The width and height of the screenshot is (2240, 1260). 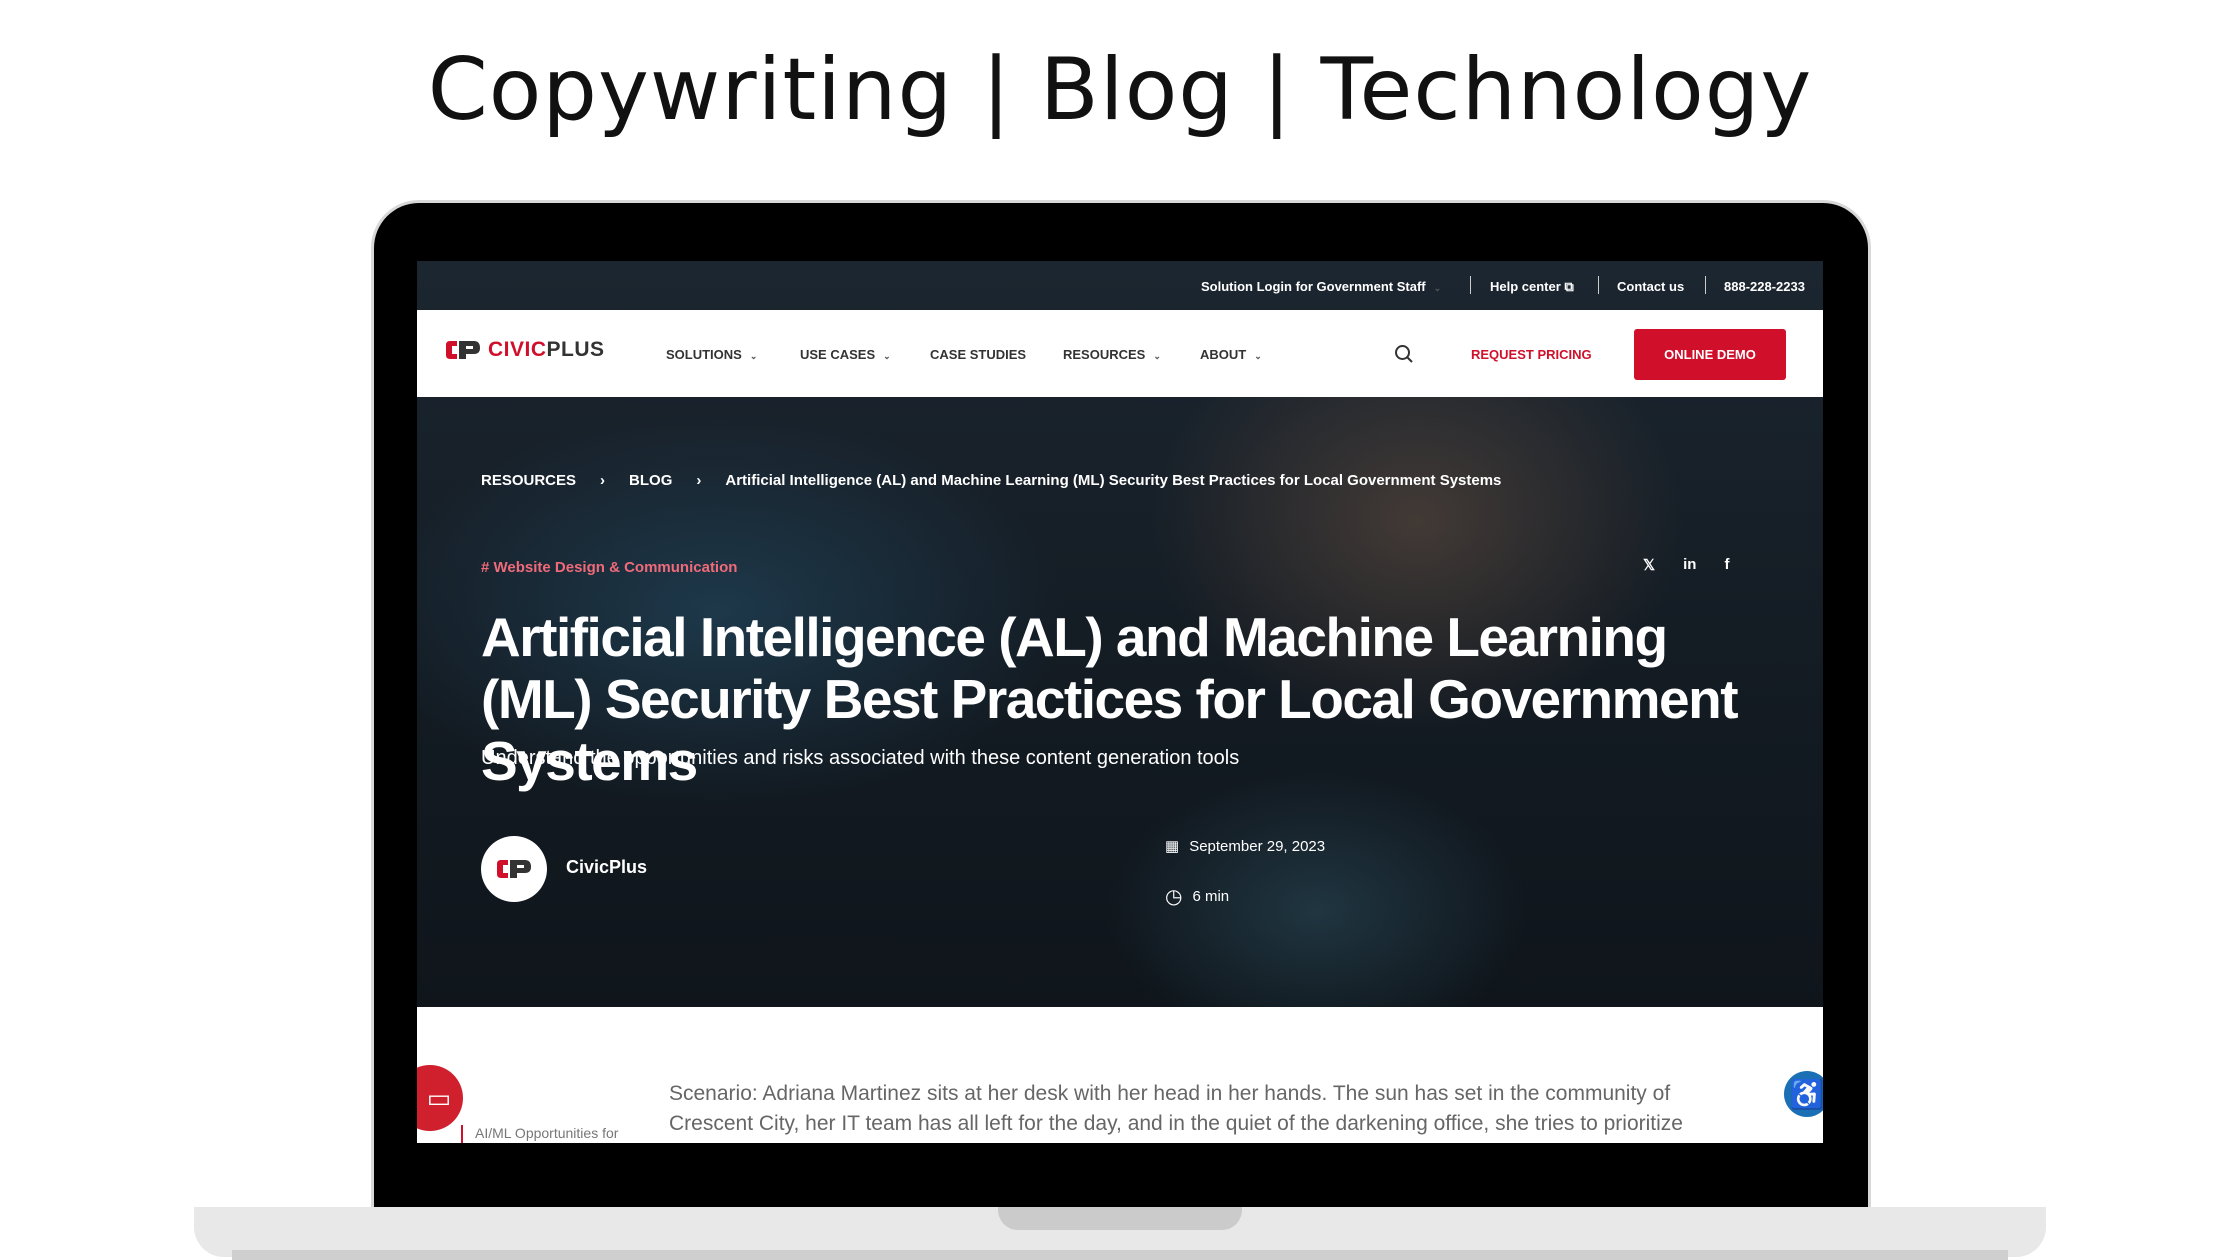 I want to click on accessibility-icon: ♿, so click(x=1806, y=1094).